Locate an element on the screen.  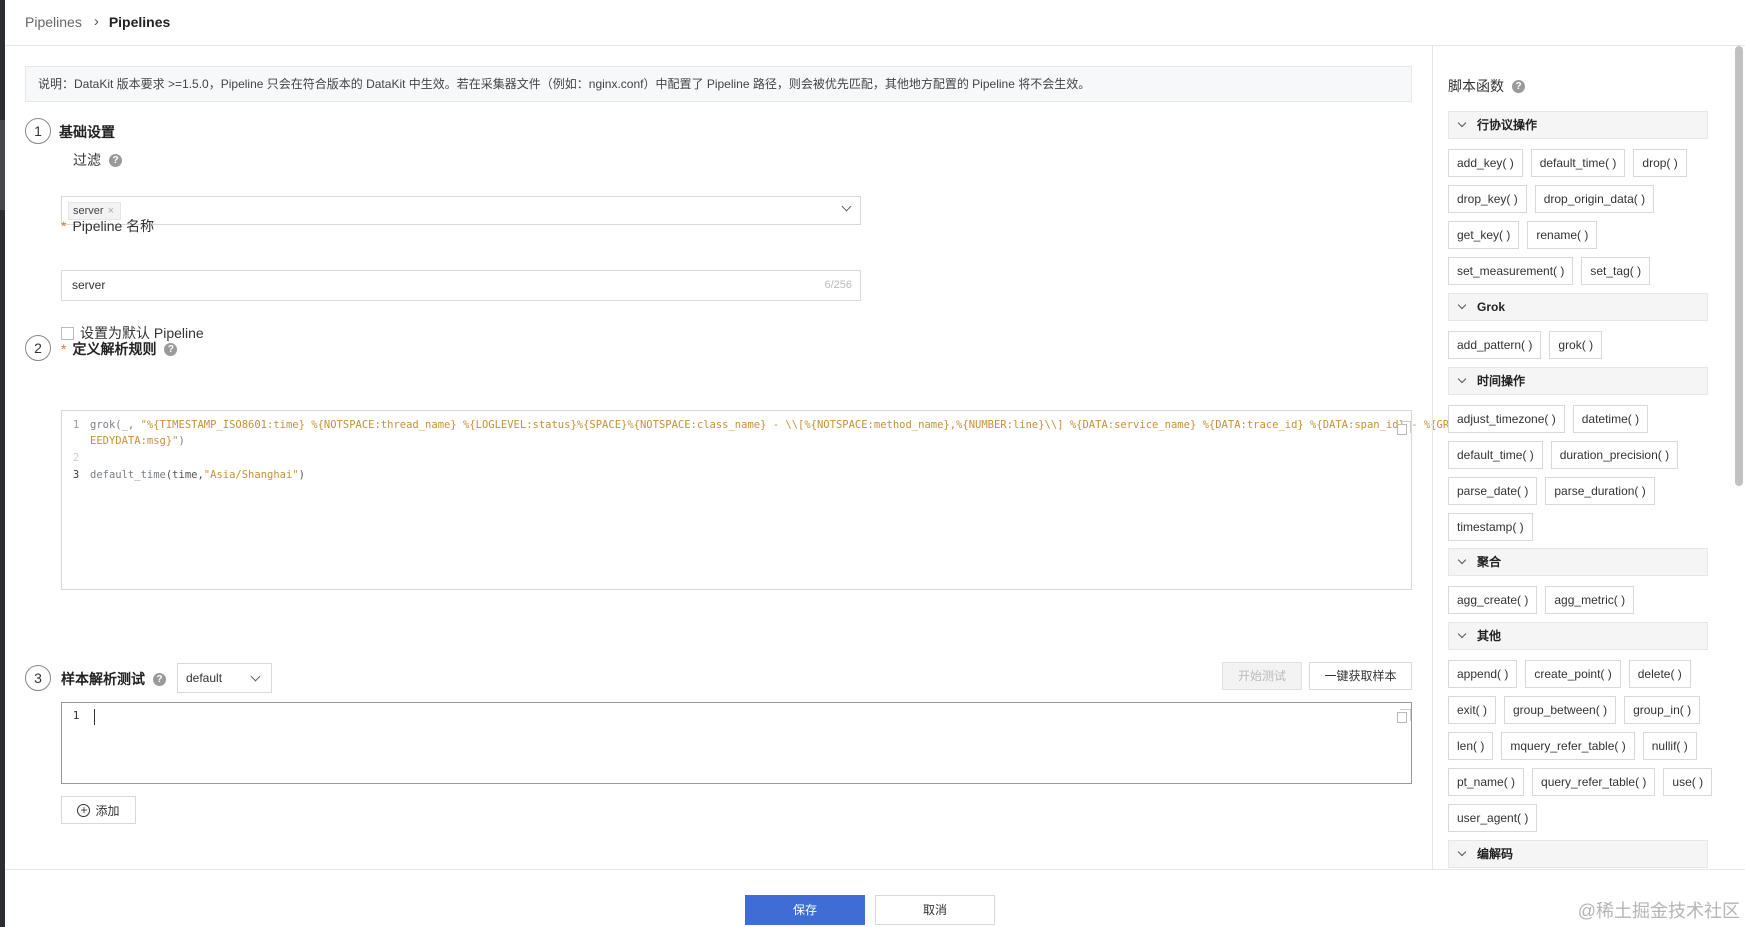
code-fn: grok(_, is located at coordinates (115, 425).